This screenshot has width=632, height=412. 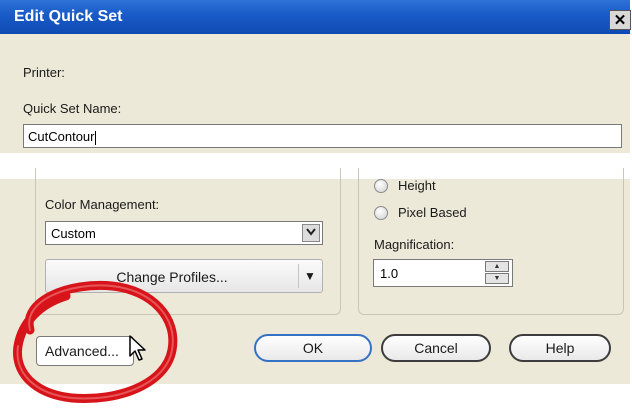 What do you see at coordinates (311, 233) in the screenshot?
I see `chevron-down-icon` at bounding box center [311, 233].